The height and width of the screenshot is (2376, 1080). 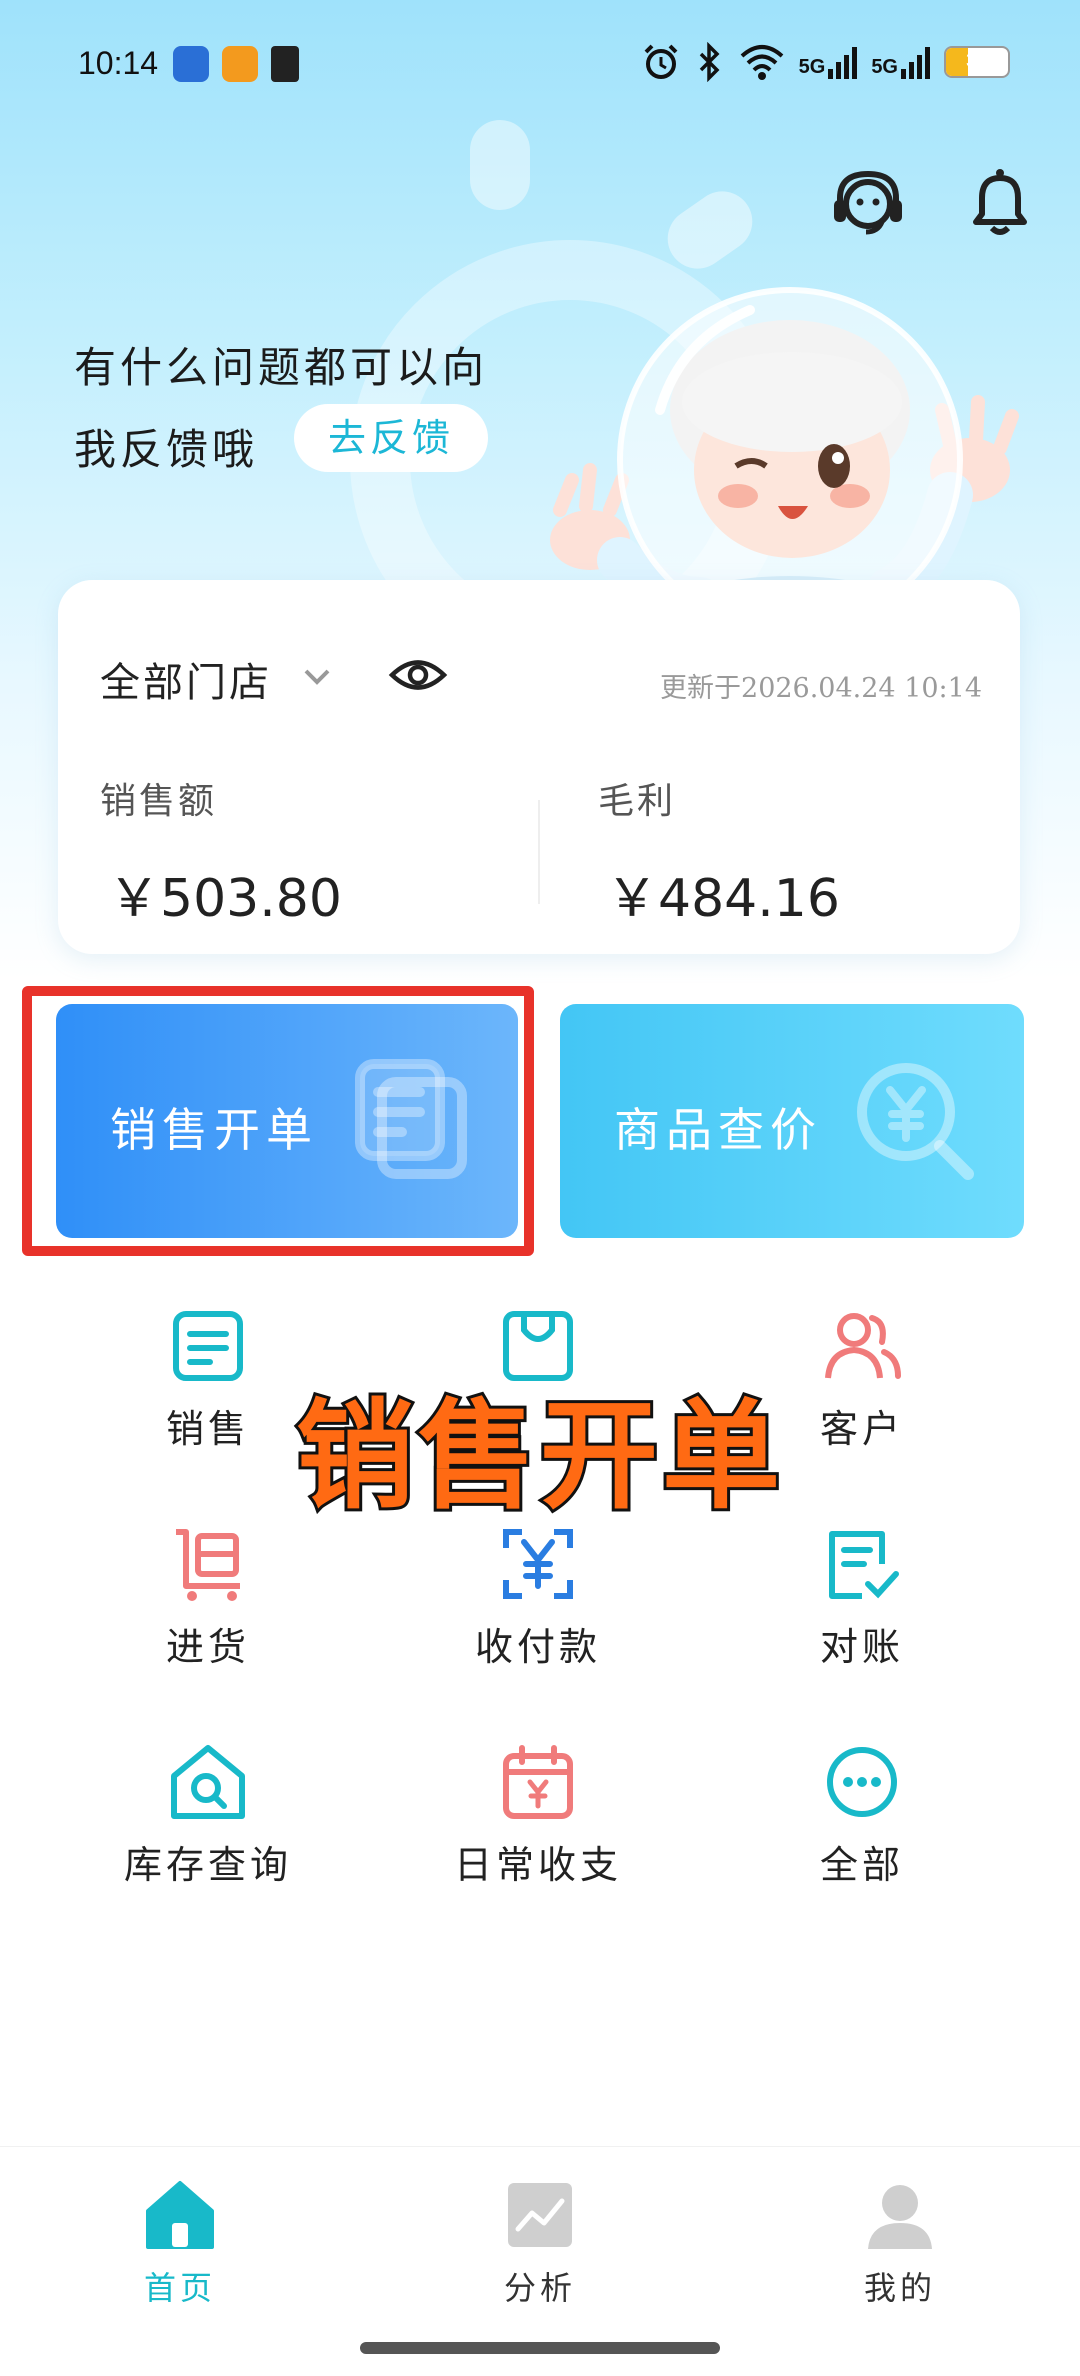 What do you see at coordinates (538, 1564) in the screenshot?
I see `scan-payment-icon` at bounding box center [538, 1564].